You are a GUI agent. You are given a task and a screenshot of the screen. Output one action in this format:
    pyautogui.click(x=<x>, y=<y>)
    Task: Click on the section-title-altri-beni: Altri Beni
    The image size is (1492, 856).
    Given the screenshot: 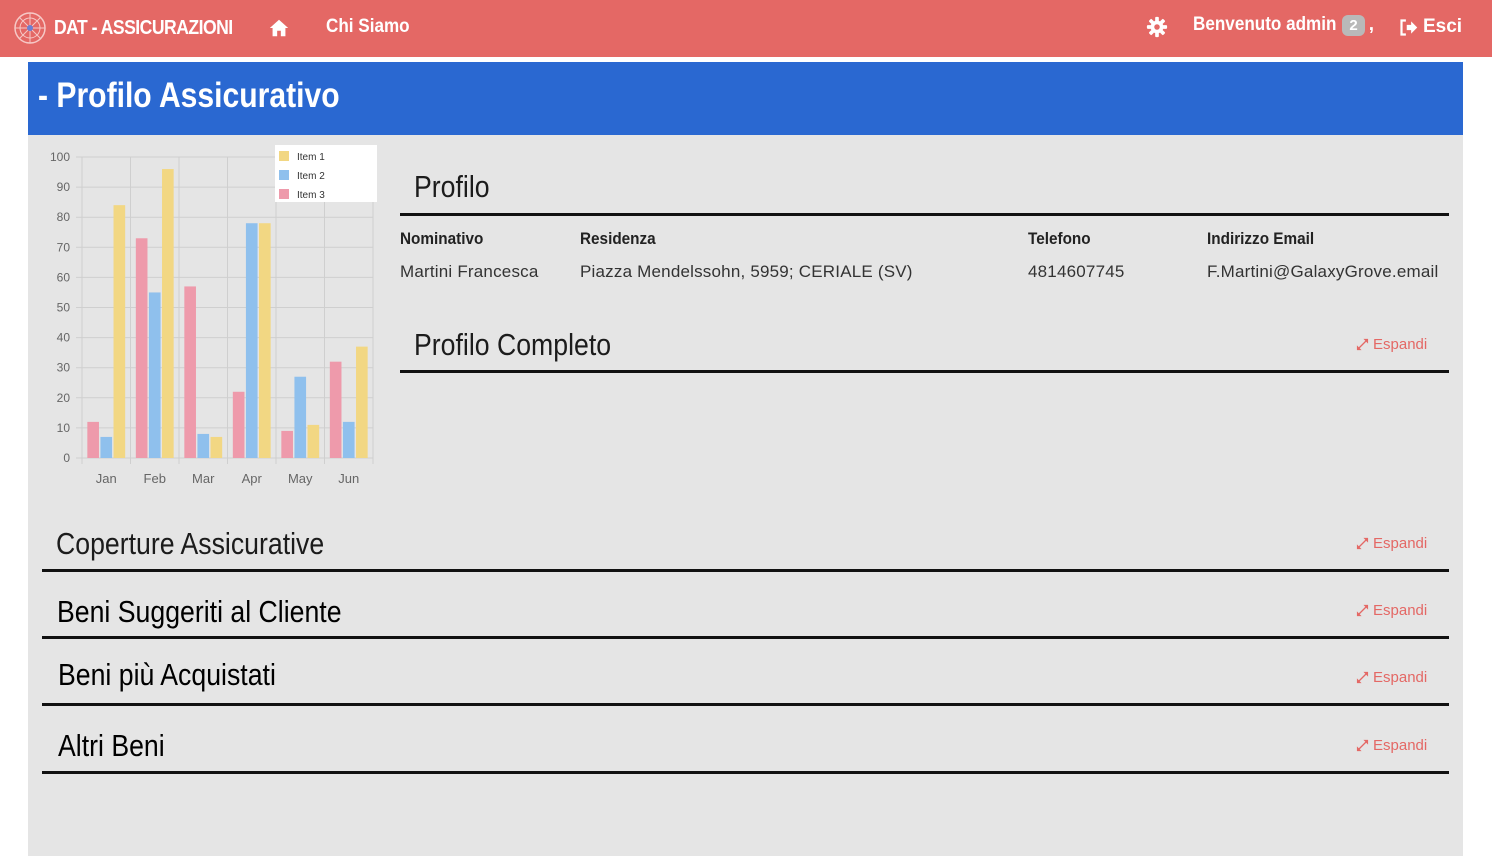 What is the action you would take?
    pyautogui.click(x=111, y=745)
    